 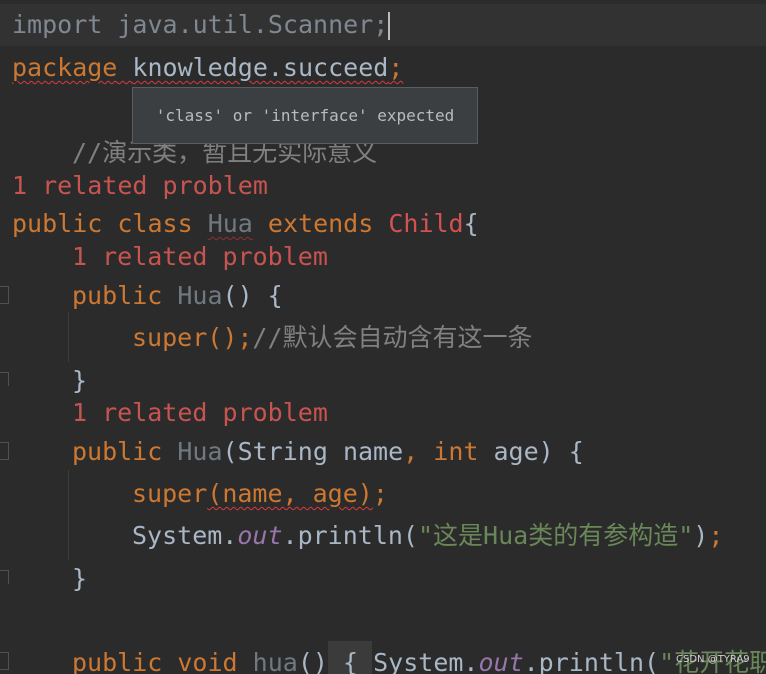 What do you see at coordinates (155, 223) in the screenshot?
I see `keyword-class: class` at bounding box center [155, 223].